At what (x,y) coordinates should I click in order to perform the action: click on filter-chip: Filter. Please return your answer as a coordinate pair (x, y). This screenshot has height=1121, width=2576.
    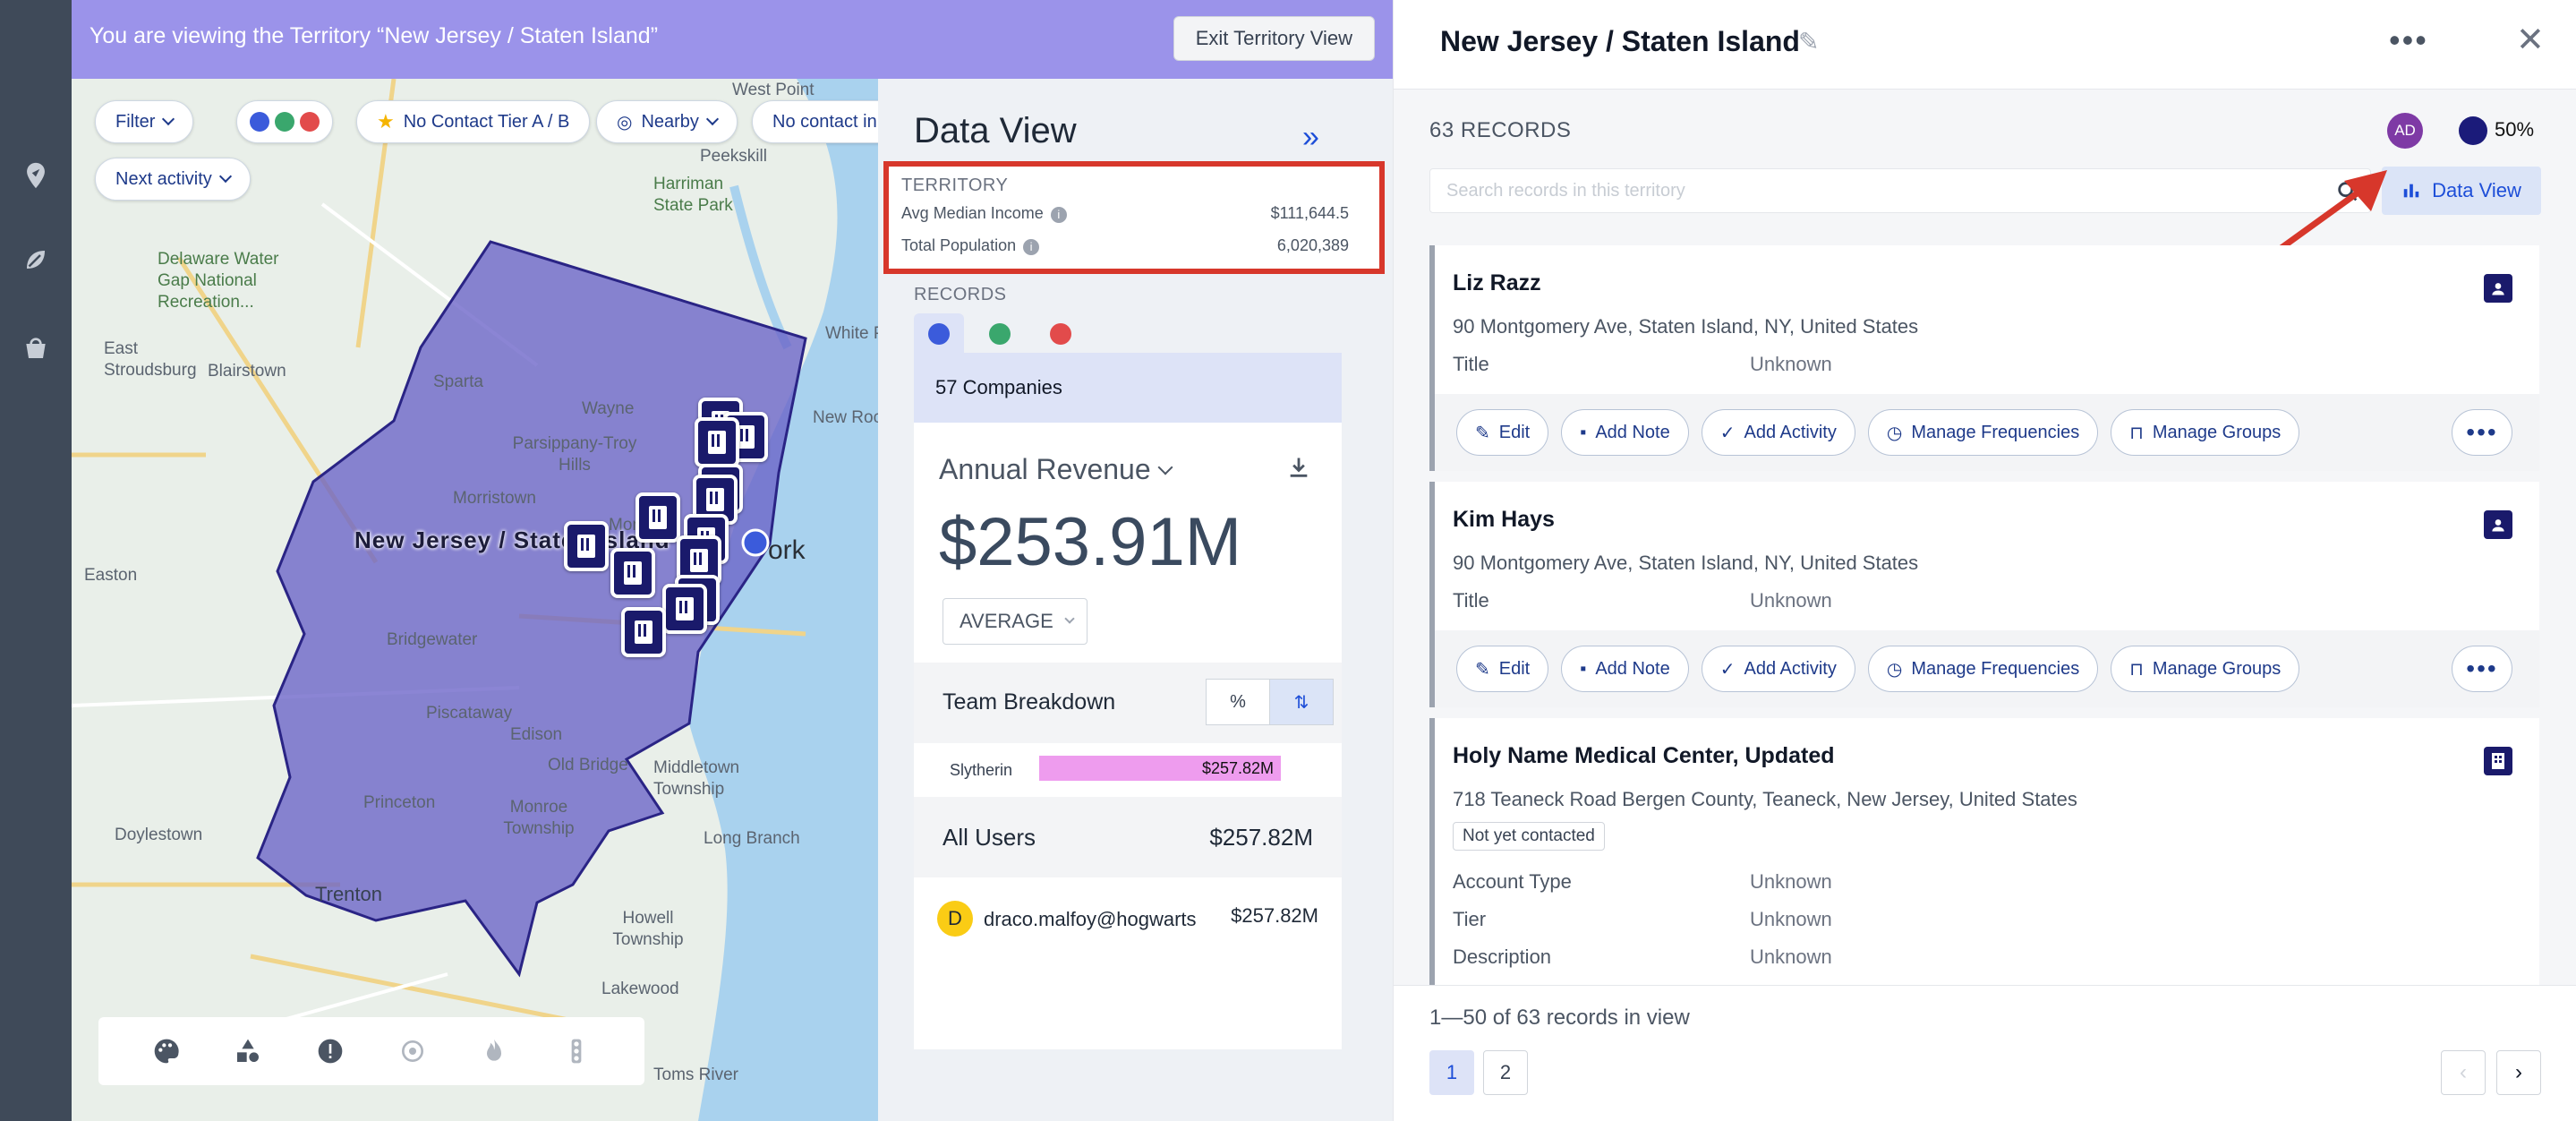
    Looking at the image, I should click on (144, 121).